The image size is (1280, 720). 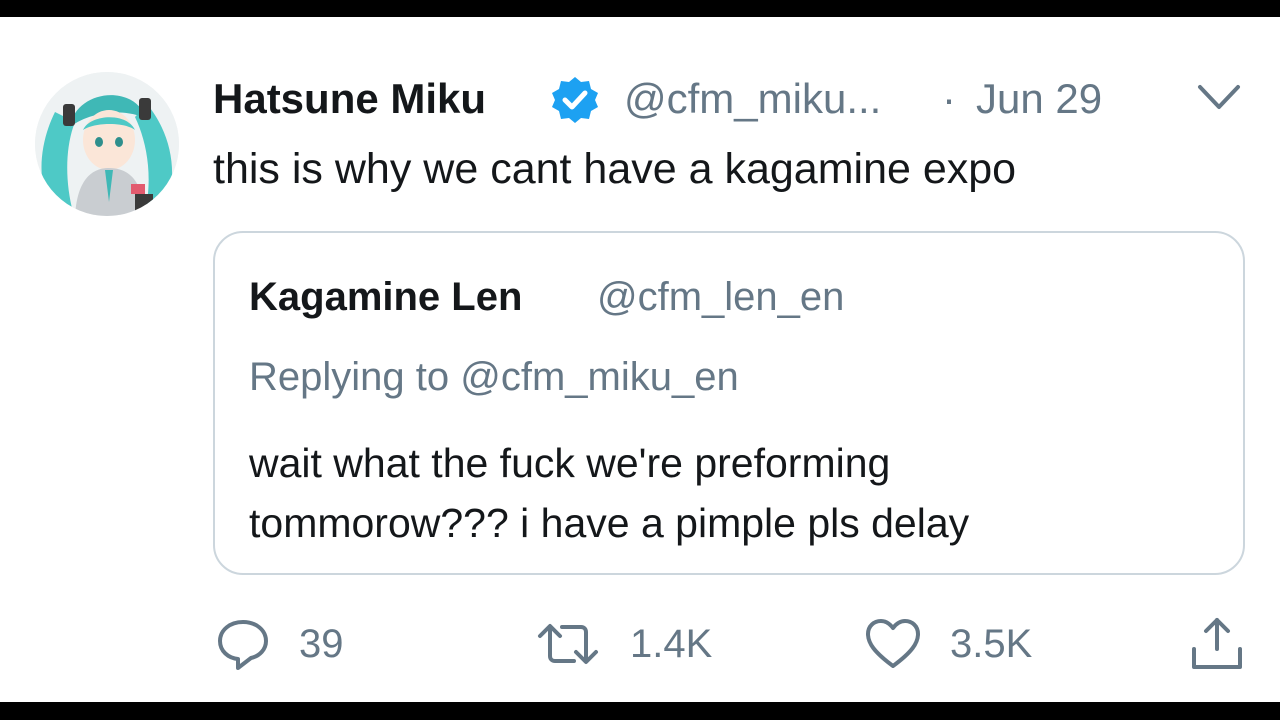 I want to click on reply-icon, so click(x=243, y=645).